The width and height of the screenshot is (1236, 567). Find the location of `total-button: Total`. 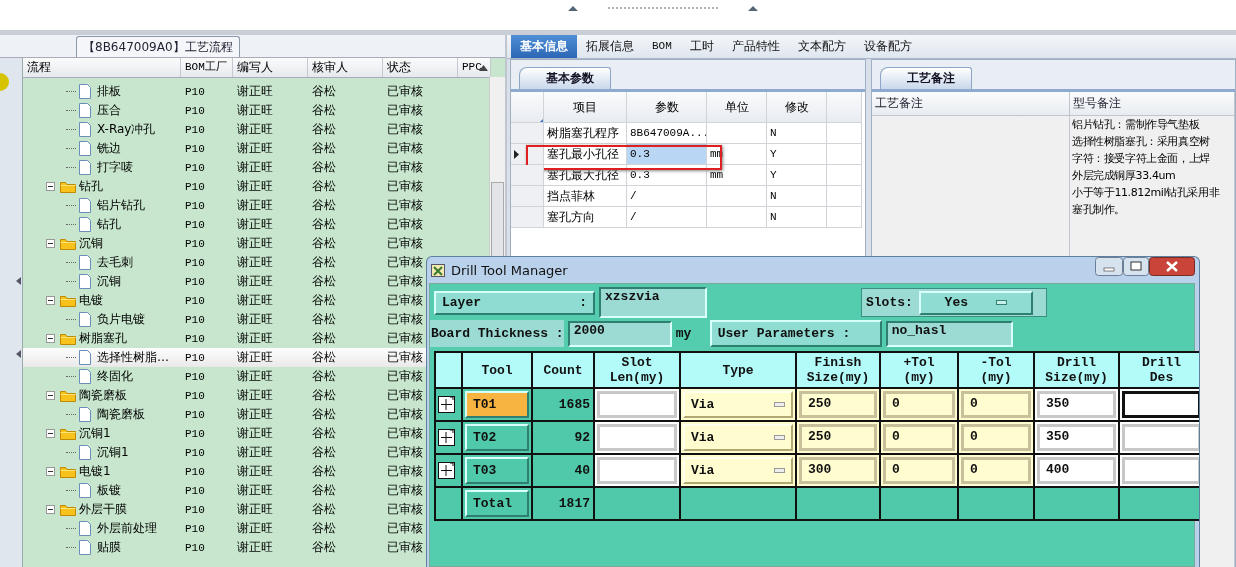

total-button: Total is located at coordinates (497, 503).